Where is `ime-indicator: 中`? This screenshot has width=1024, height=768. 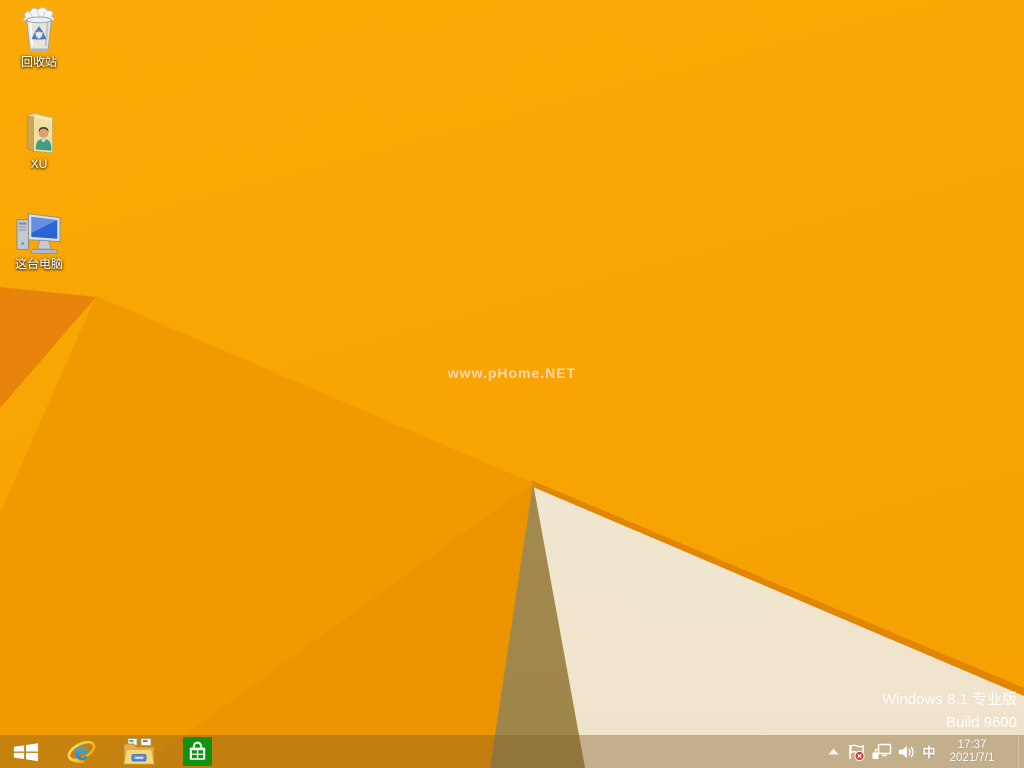 ime-indicator: 中 is located at coordinates (929, 751).